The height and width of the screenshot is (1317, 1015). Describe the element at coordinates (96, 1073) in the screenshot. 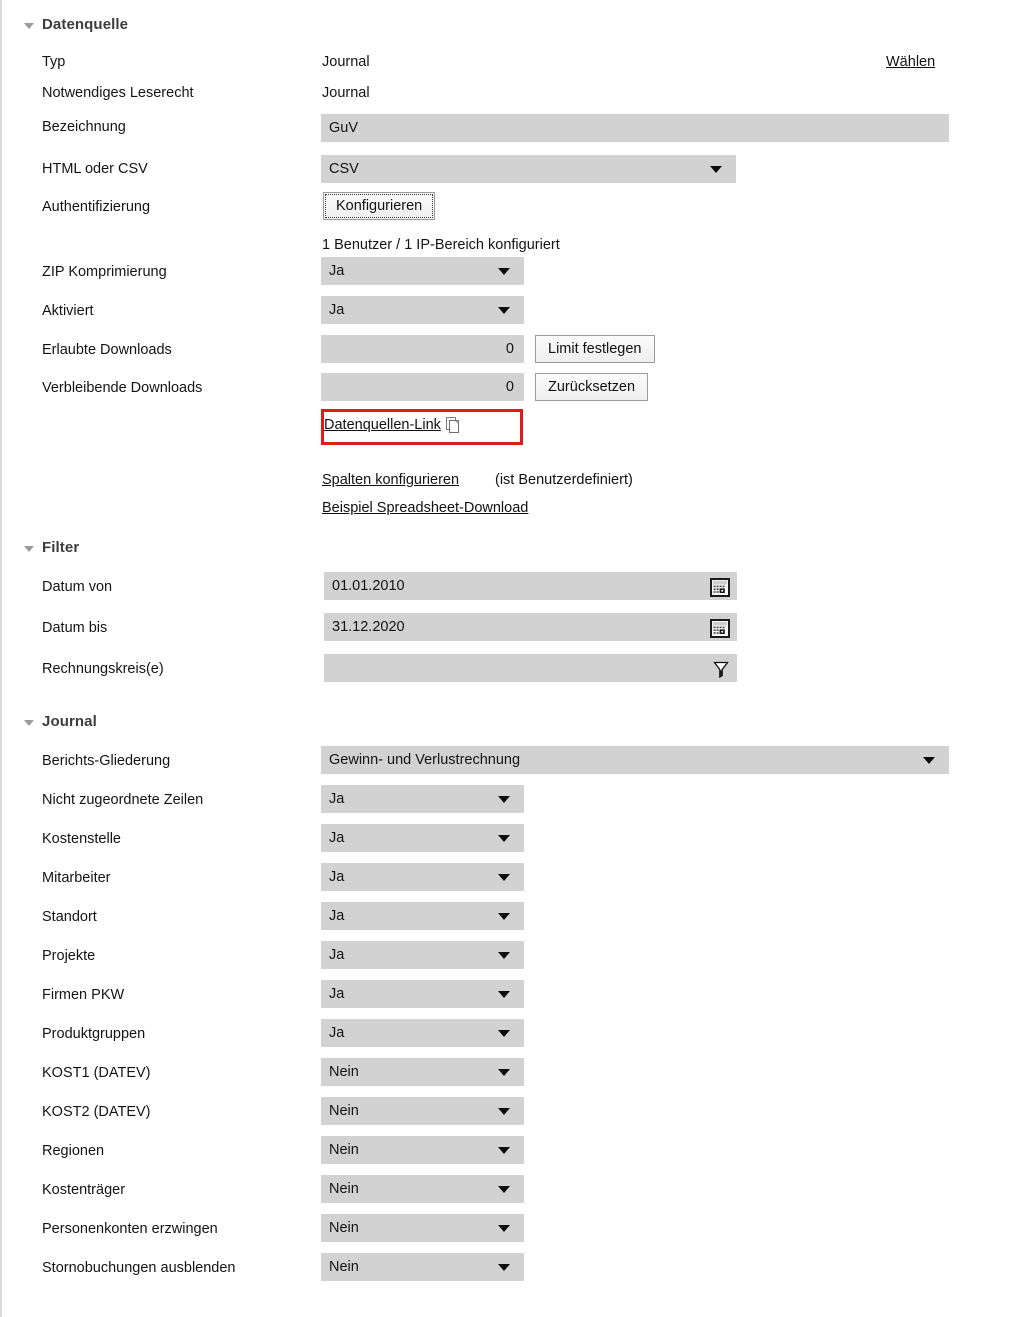

I see `journal-option-label: KOST1 (DATEV)` at that location.